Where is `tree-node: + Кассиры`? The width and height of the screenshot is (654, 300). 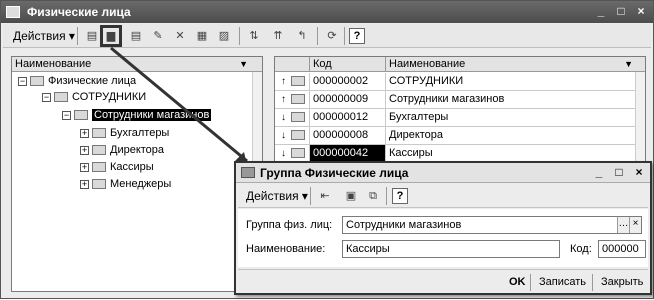
tree-node: + Кассиры is located at coordinates (117, 167).